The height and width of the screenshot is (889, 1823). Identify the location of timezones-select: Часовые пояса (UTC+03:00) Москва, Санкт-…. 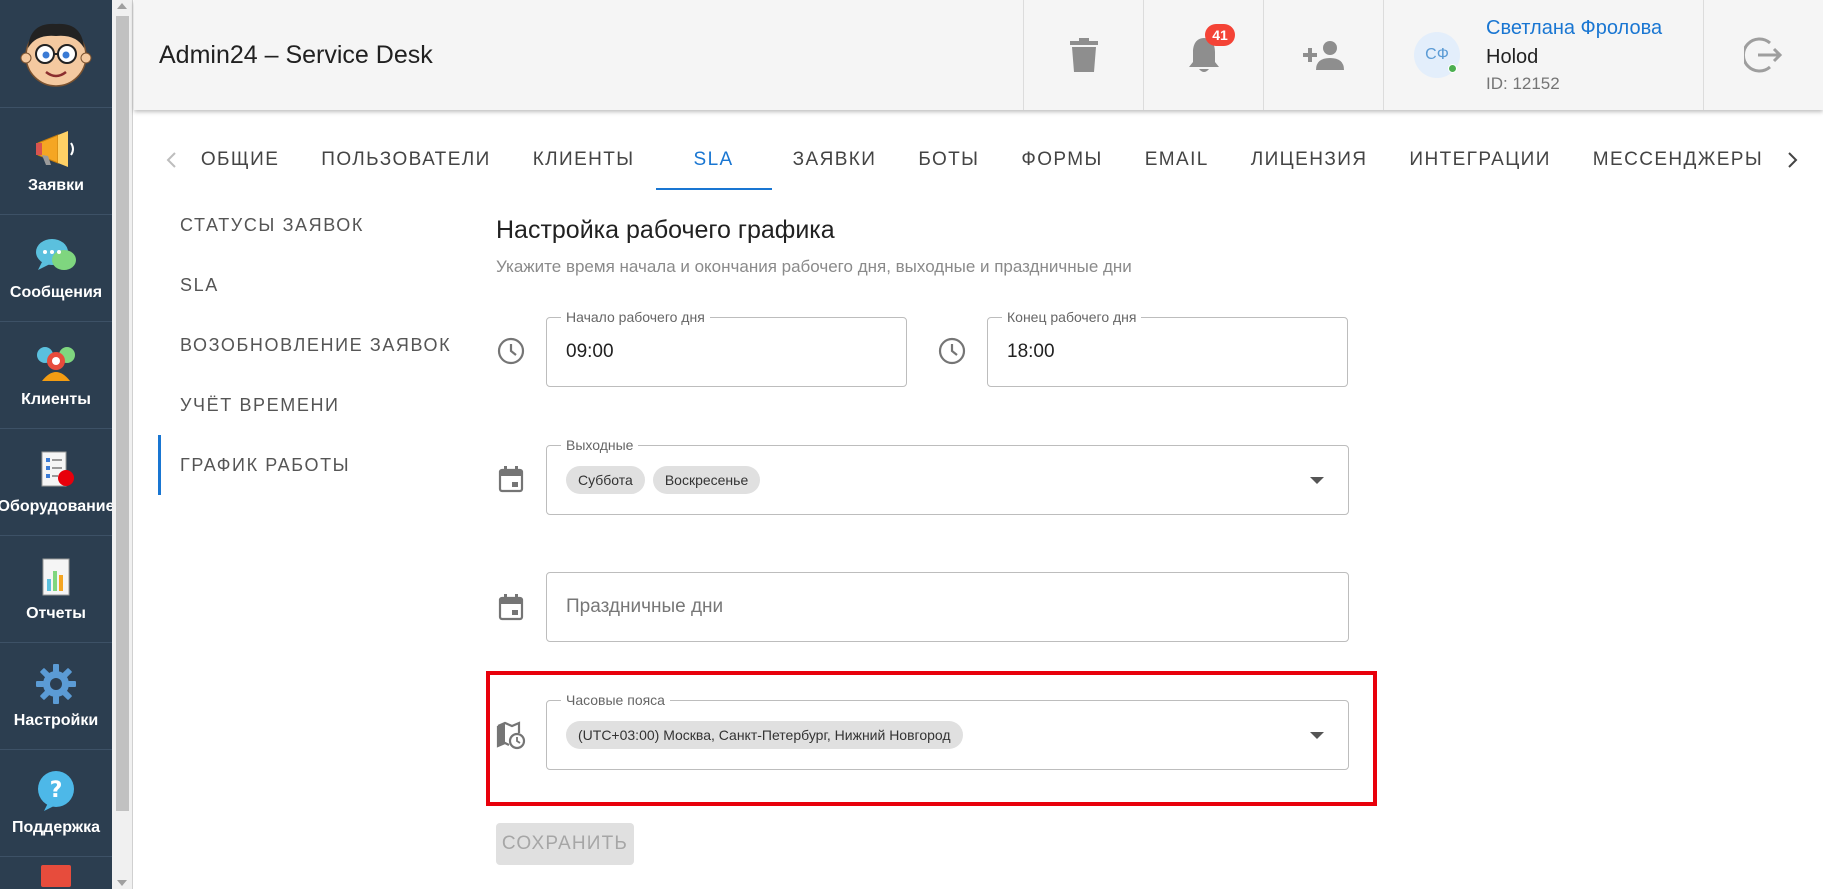
(947, 730).